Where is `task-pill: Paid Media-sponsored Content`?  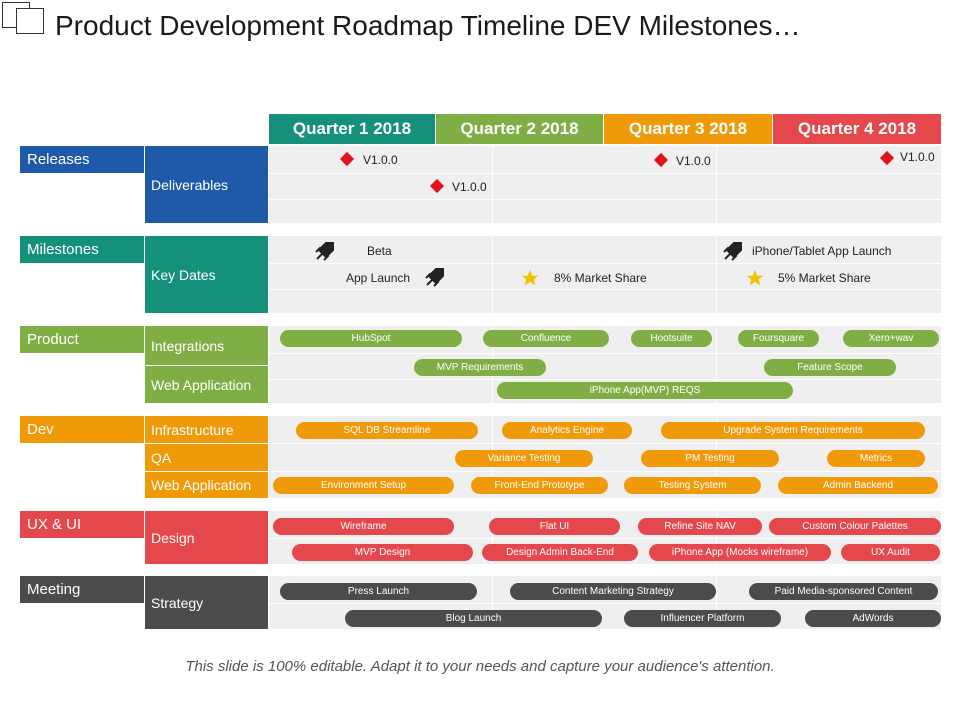
task-pill: Paid Media-sponsored Content is located at coordinates (843, 591).